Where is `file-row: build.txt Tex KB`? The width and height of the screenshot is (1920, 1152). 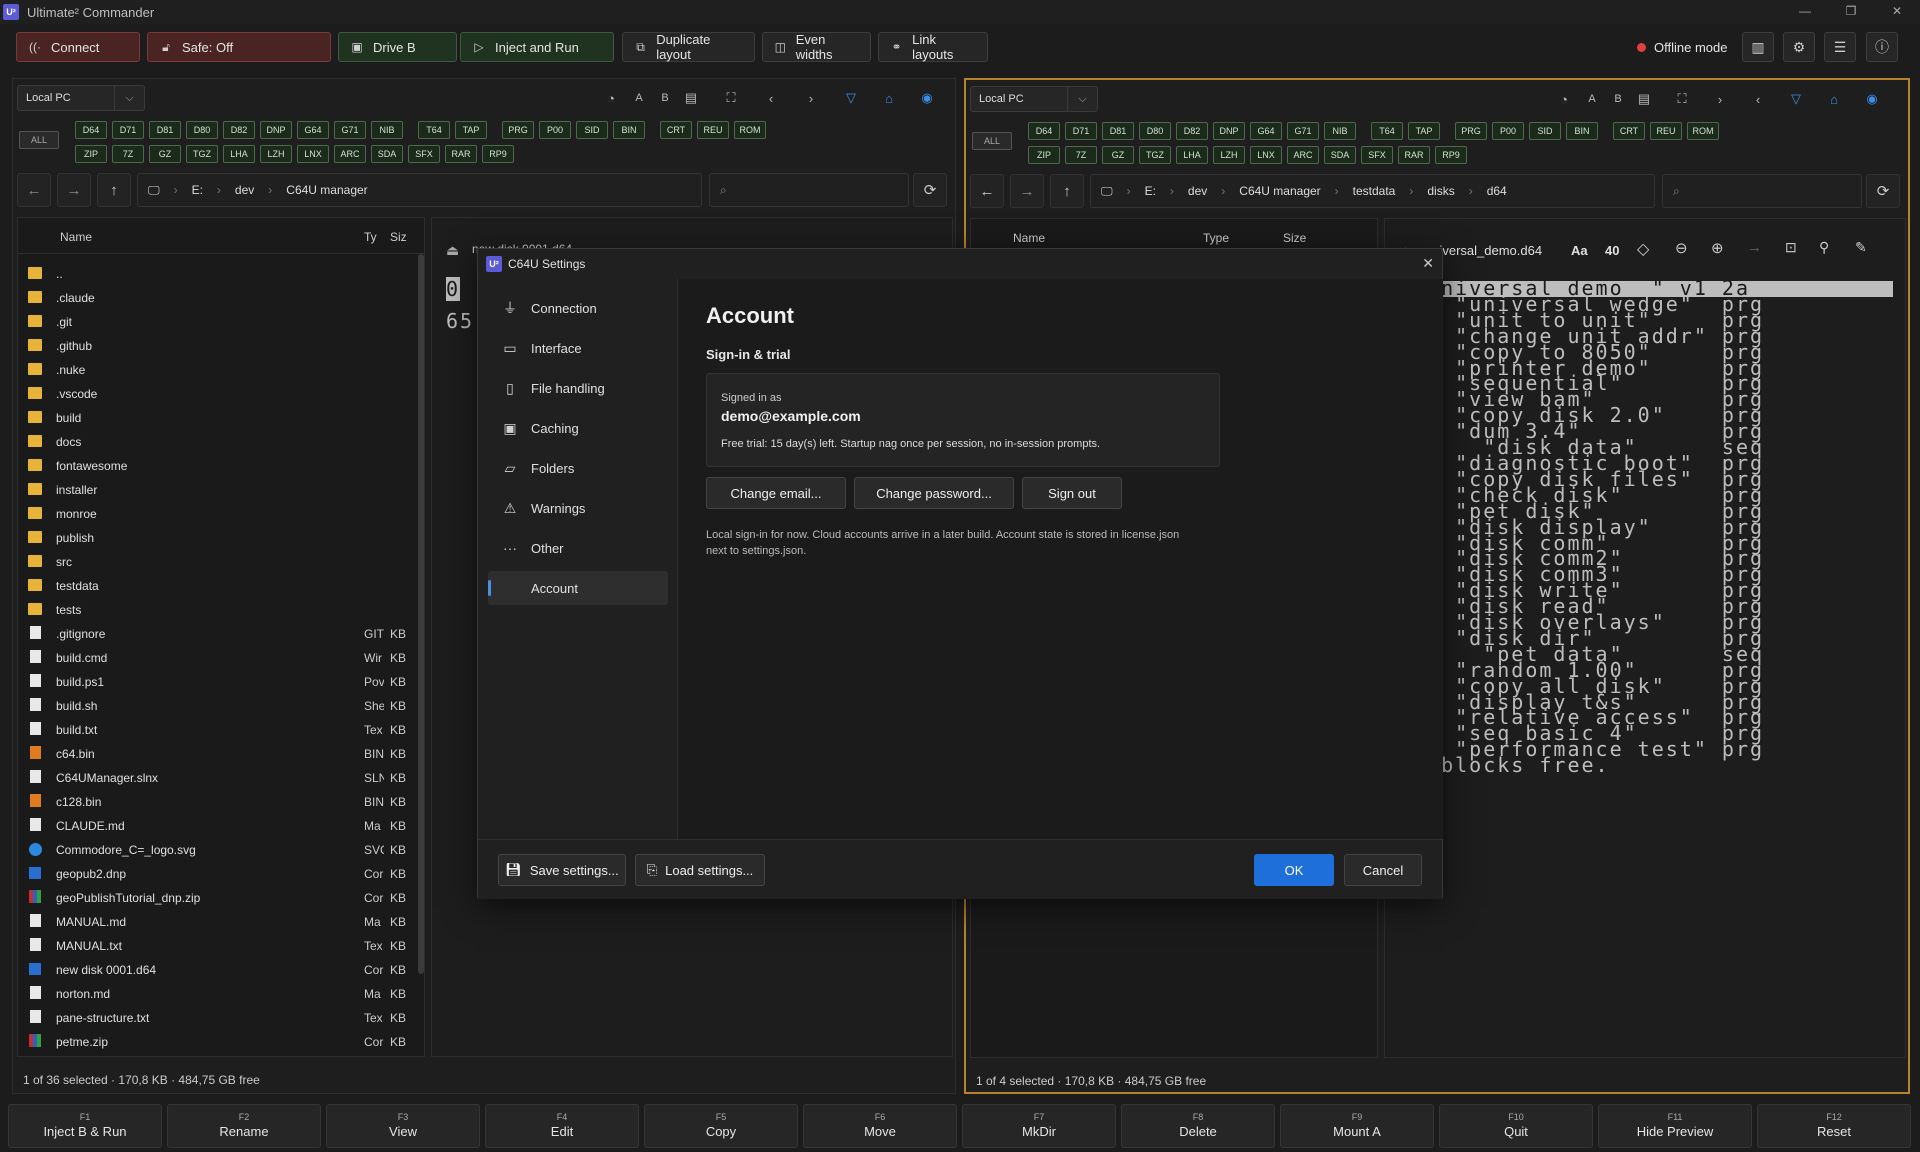
file-row: build.txt Tex KB is located at coordinates (221, 730).